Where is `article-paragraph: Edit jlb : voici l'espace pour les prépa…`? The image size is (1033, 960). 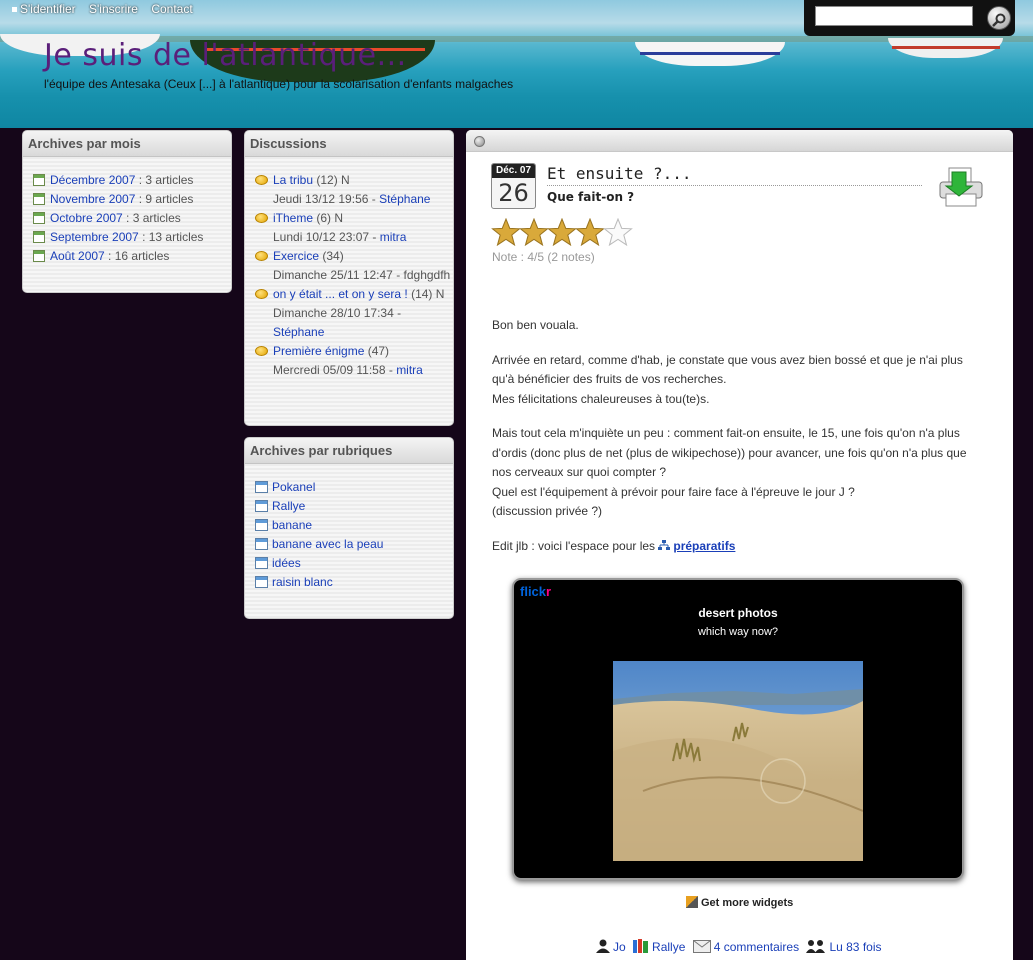 article-paragraph: Edit jlb : voici l'espace pour les prépa… is located at coordinates (740, 547).